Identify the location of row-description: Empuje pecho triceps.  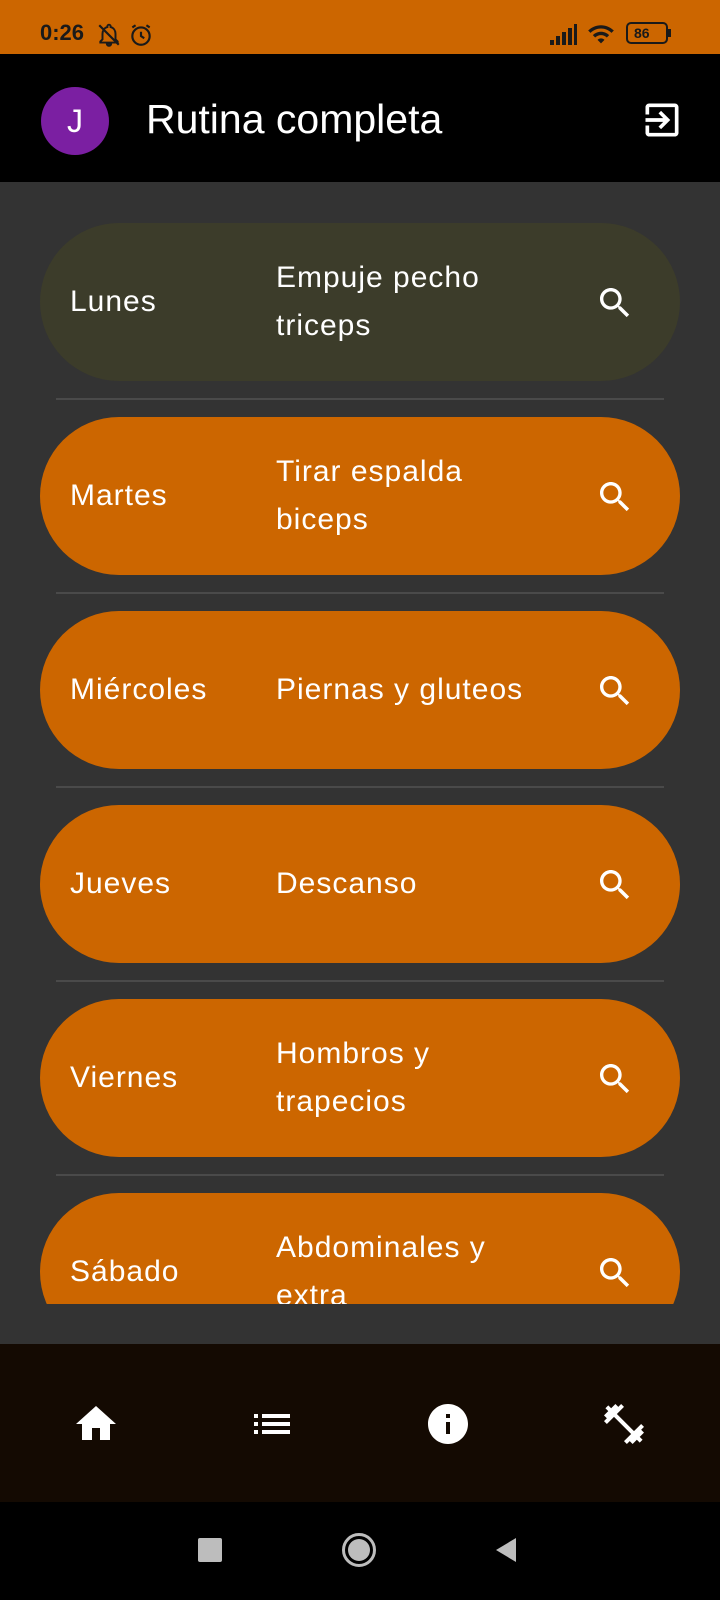
(378, 301).